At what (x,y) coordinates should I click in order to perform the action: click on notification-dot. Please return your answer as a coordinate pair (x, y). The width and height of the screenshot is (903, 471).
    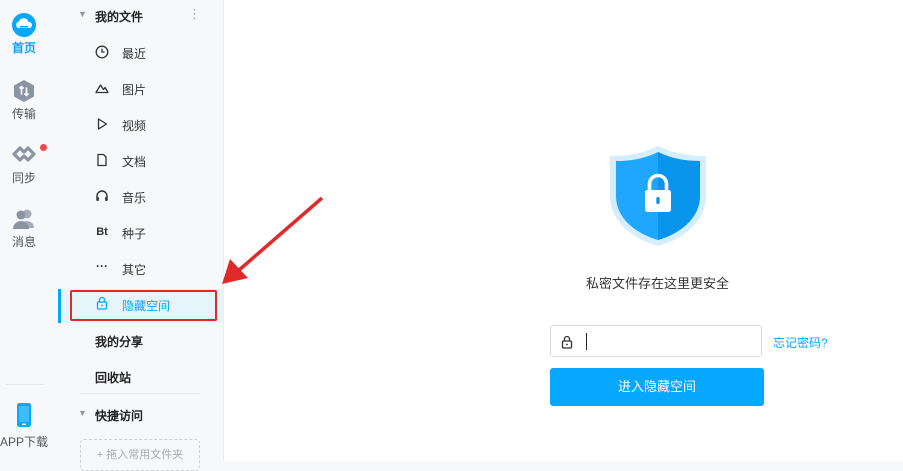
    Looking at the image, I should click on (43, 147).